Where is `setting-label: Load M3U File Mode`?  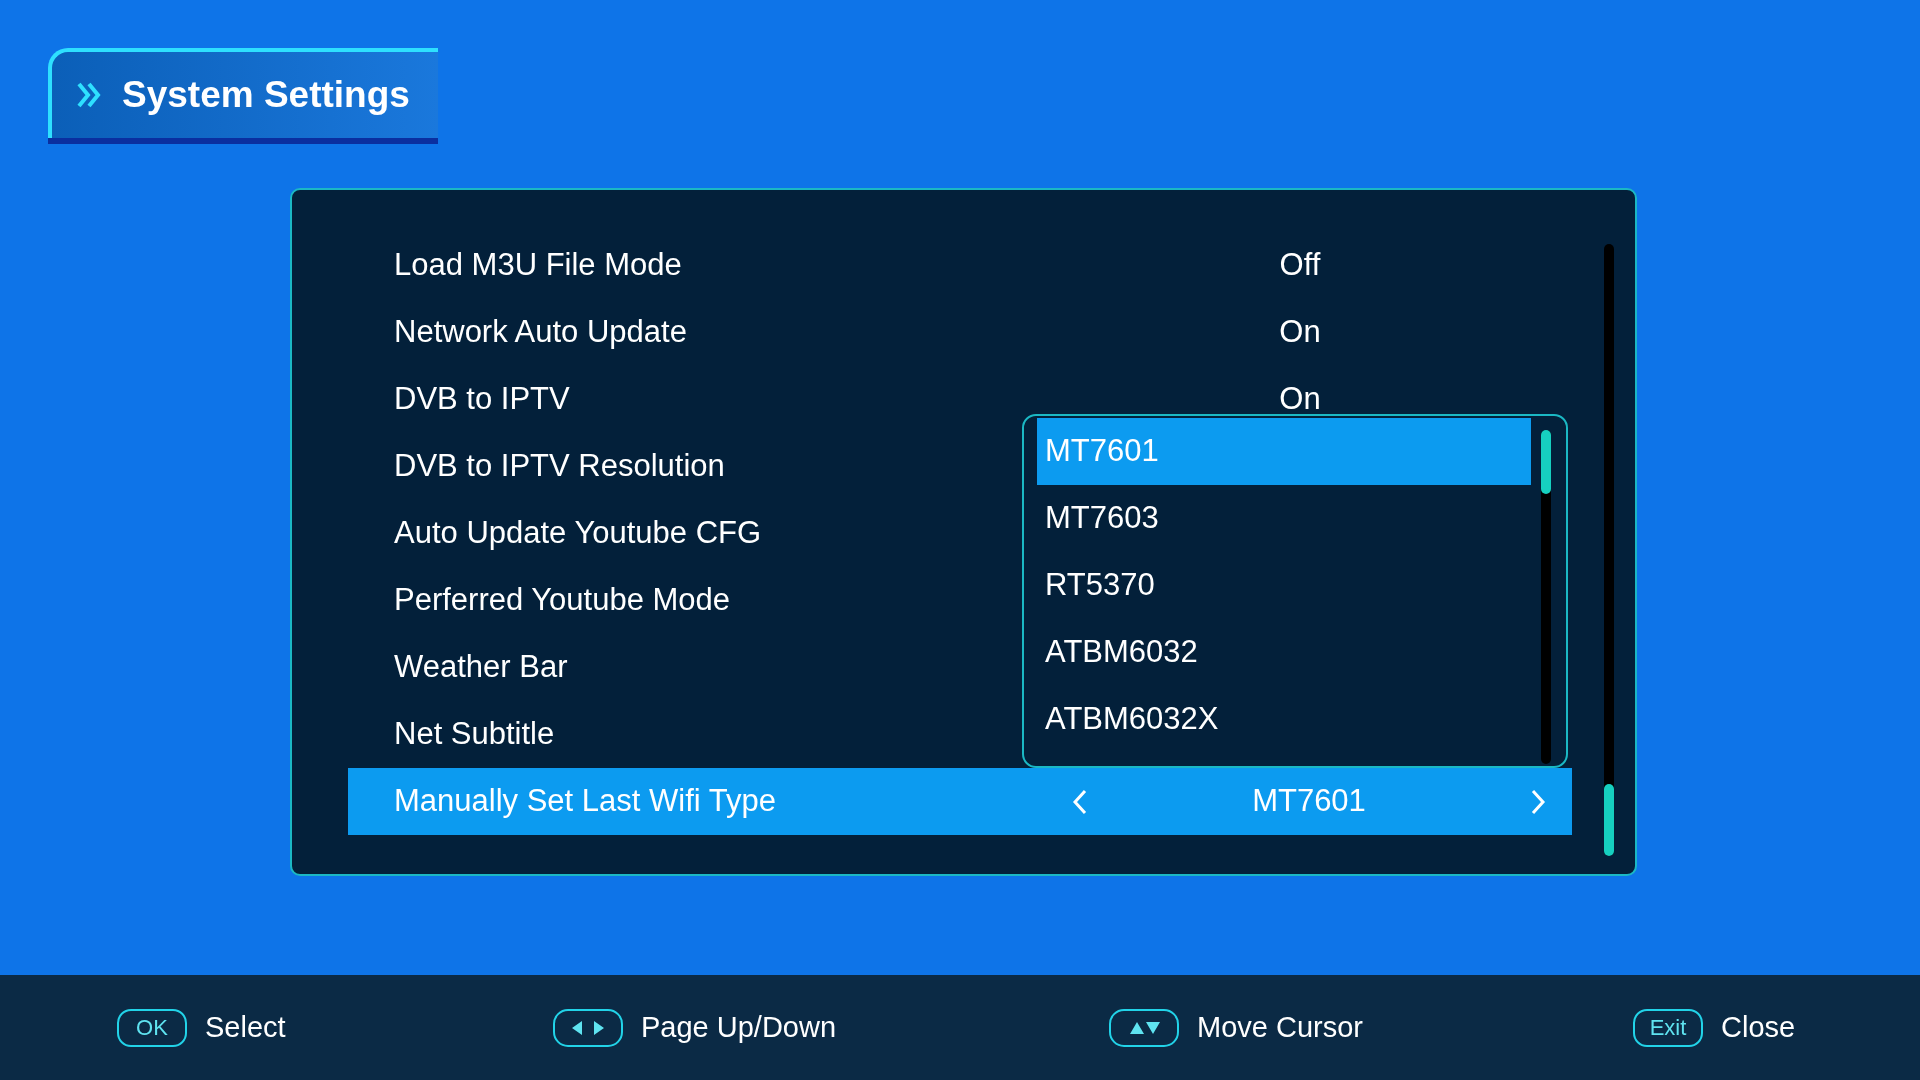
setting-label: Load M3U File Mode is located at coordinates (716, 265).